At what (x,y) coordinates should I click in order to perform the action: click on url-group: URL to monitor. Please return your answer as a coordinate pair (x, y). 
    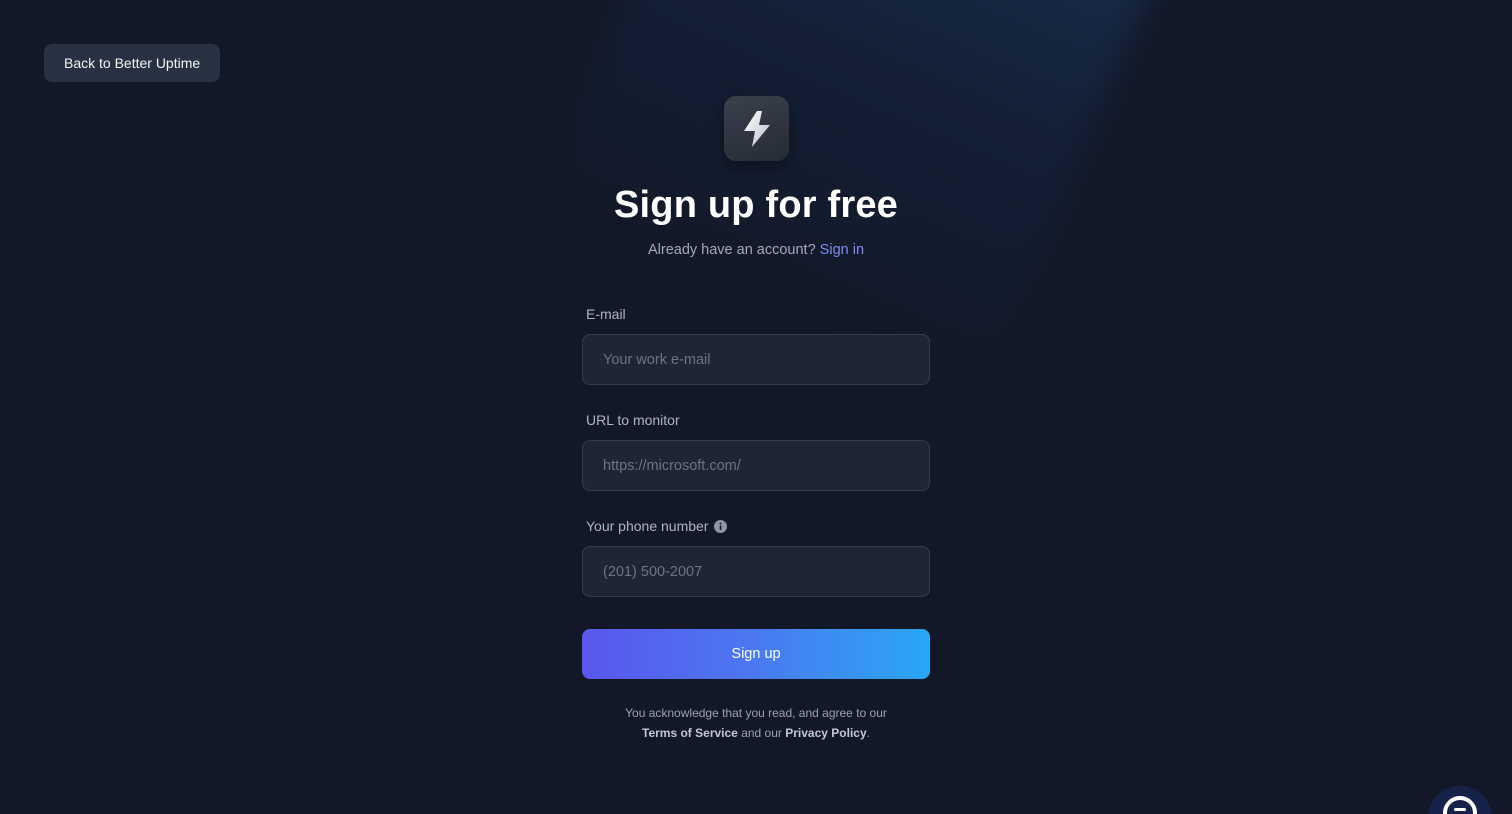
    Looking at the image, I should click on (756, 448).